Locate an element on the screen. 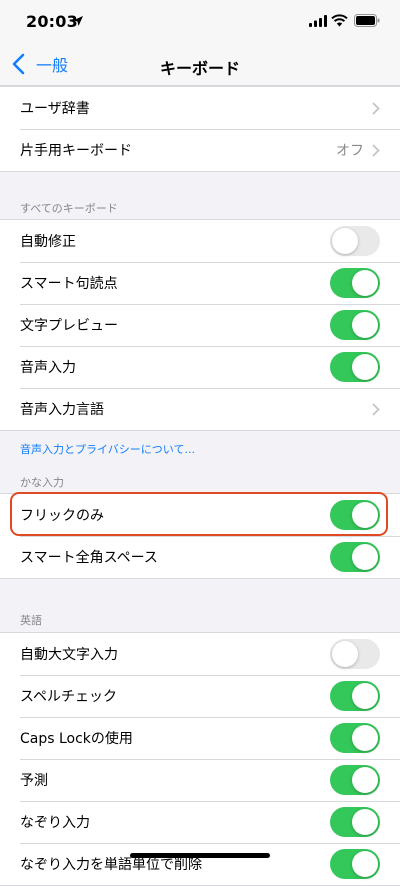 This screenshot has width=400, height=886. row-label: 自動修正 is located at coordinates (48, 242).